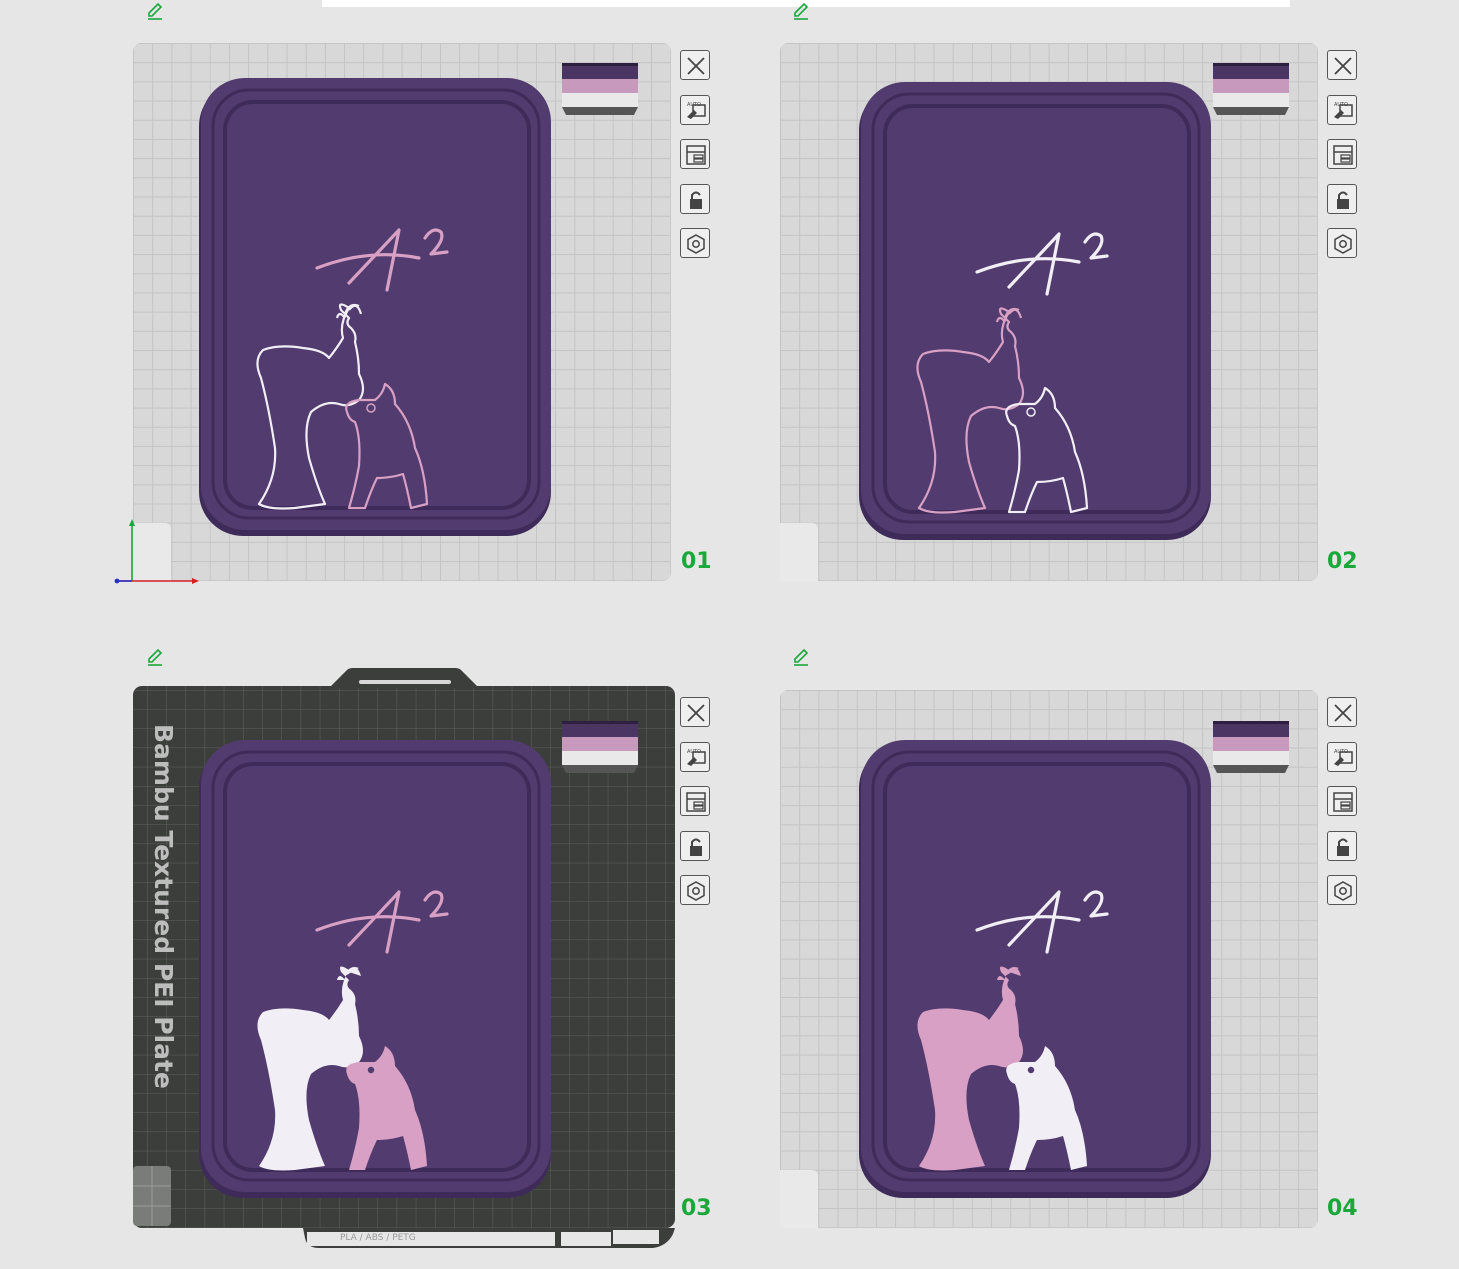 The image size is (1459, 1269). What do you see at coordinates (156, 551) in the screenshot?
I see `axis-gizmo` at bounding box center [156, 551].